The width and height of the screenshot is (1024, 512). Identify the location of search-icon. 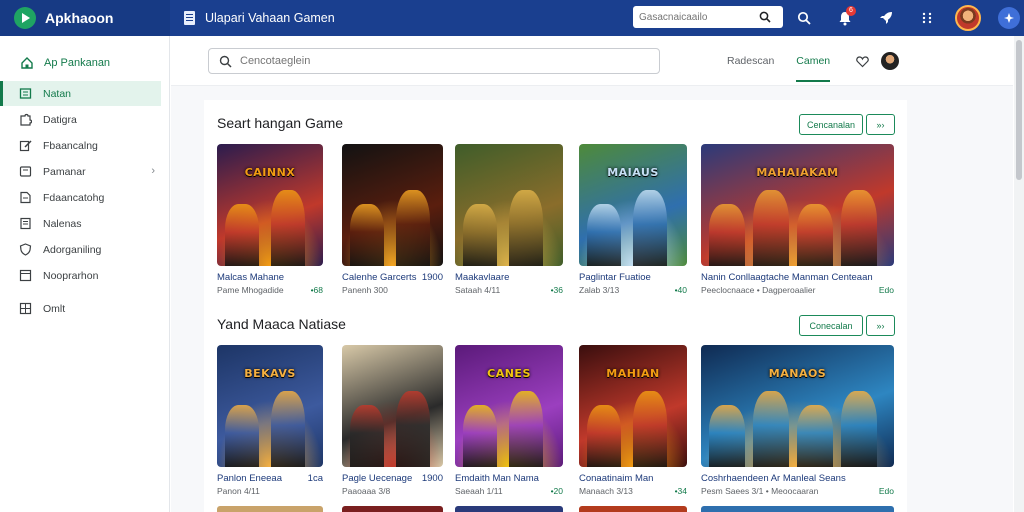
(765, 17).